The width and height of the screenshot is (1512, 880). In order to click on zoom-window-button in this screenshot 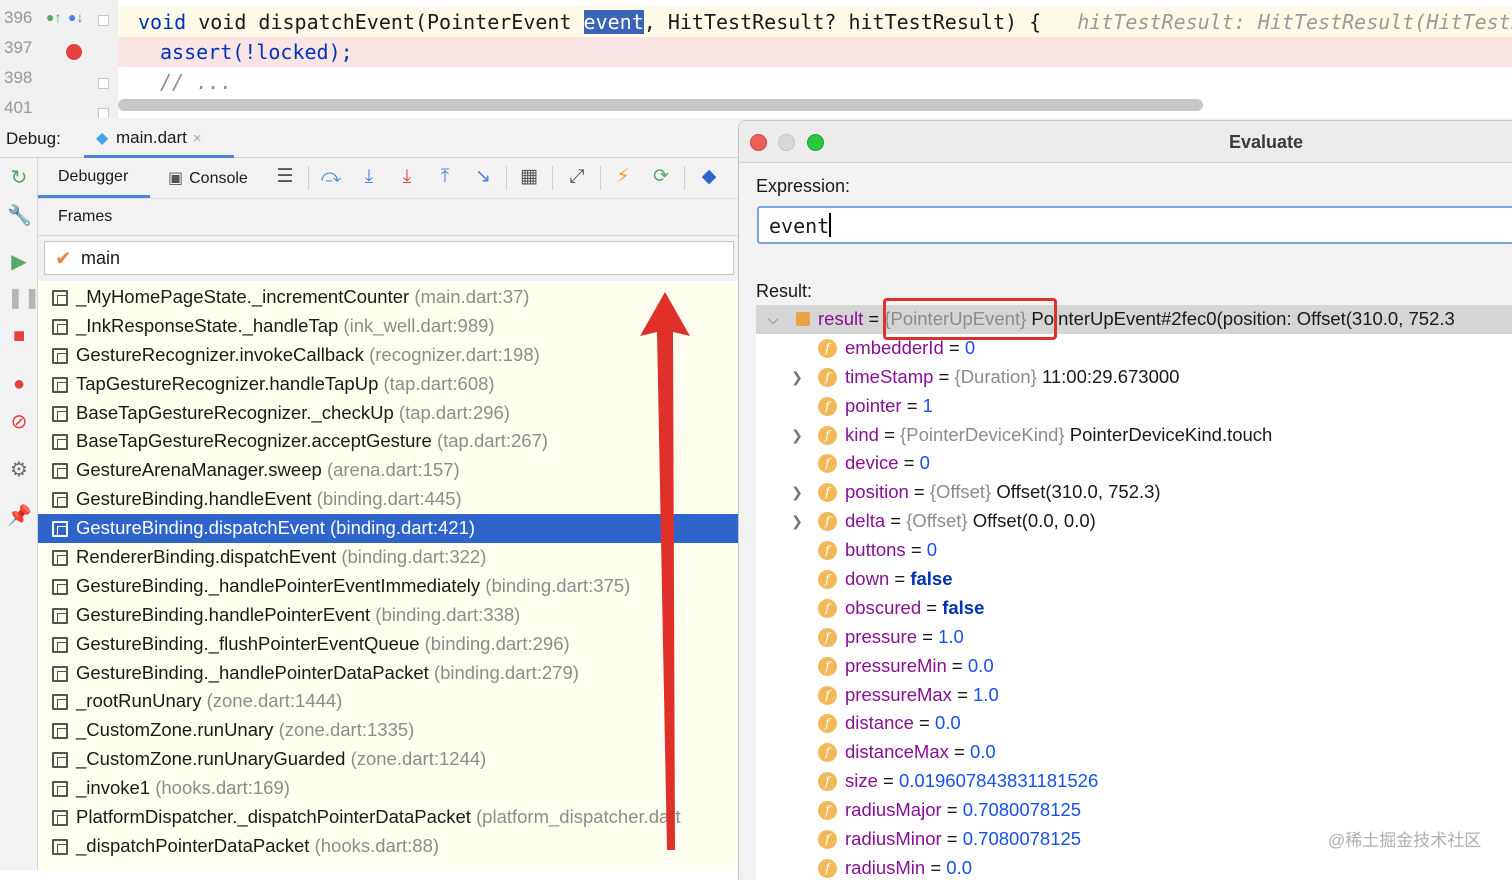, I will do `click(815, 142)`.